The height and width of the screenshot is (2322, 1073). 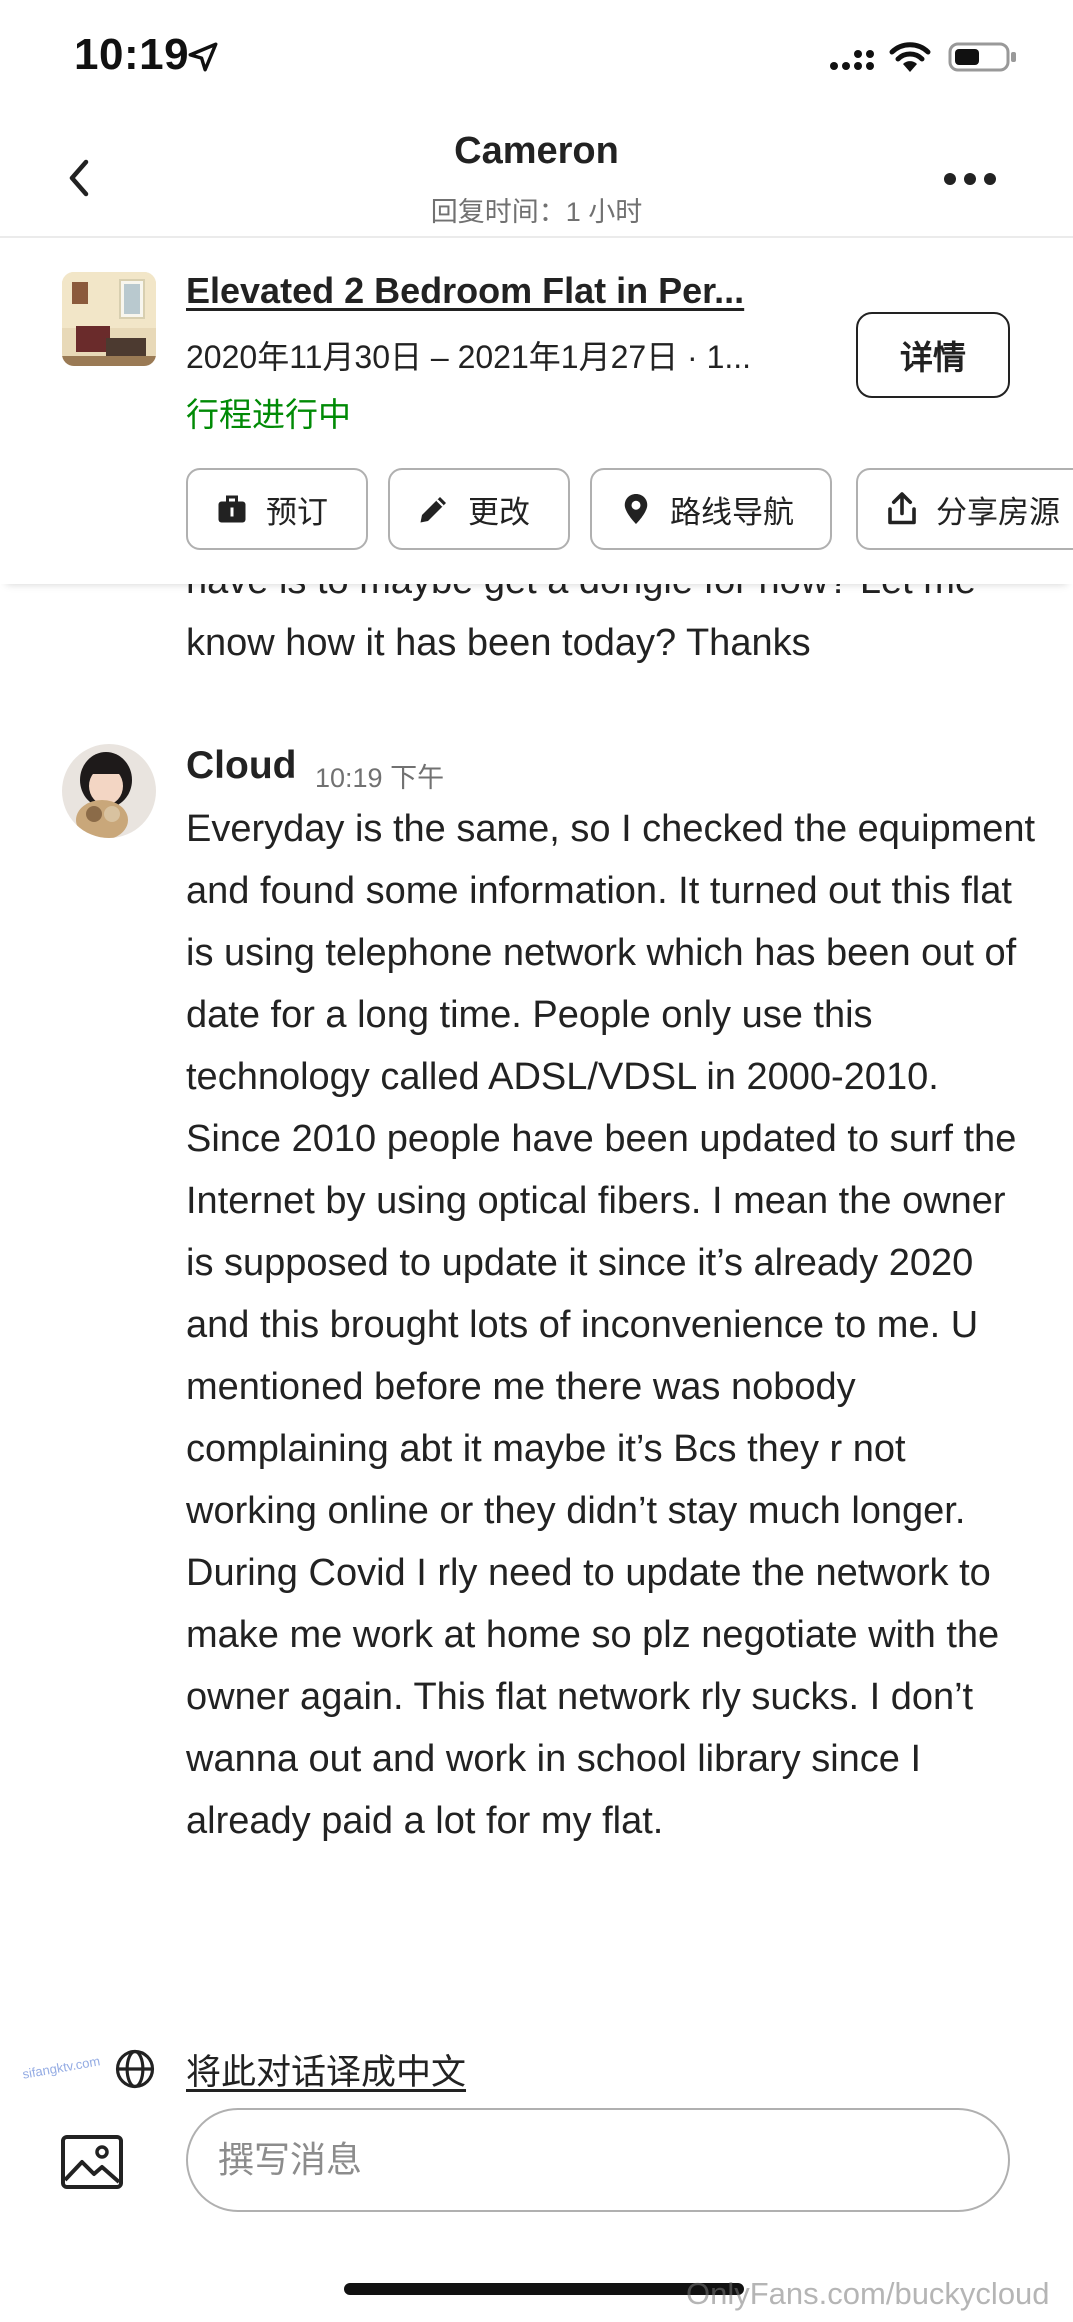 I want to click on avatar-photo, so click(x=109, y=791).